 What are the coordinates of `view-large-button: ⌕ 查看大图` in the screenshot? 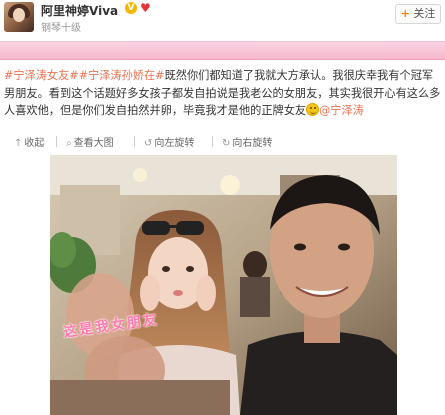 It's located at (90, 141).